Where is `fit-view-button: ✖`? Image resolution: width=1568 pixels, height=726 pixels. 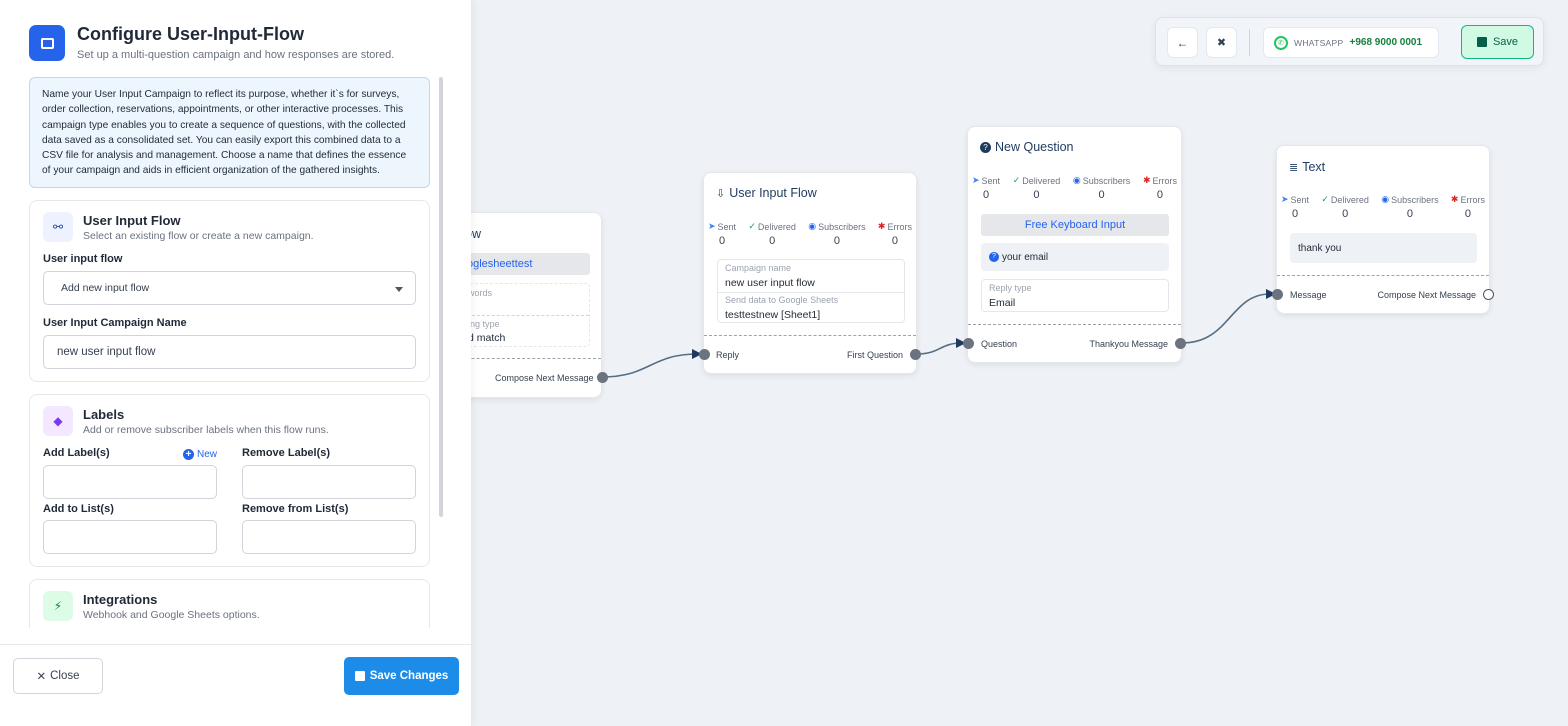
fit-view-button: ✖ is located at coordinates (1221, 42).